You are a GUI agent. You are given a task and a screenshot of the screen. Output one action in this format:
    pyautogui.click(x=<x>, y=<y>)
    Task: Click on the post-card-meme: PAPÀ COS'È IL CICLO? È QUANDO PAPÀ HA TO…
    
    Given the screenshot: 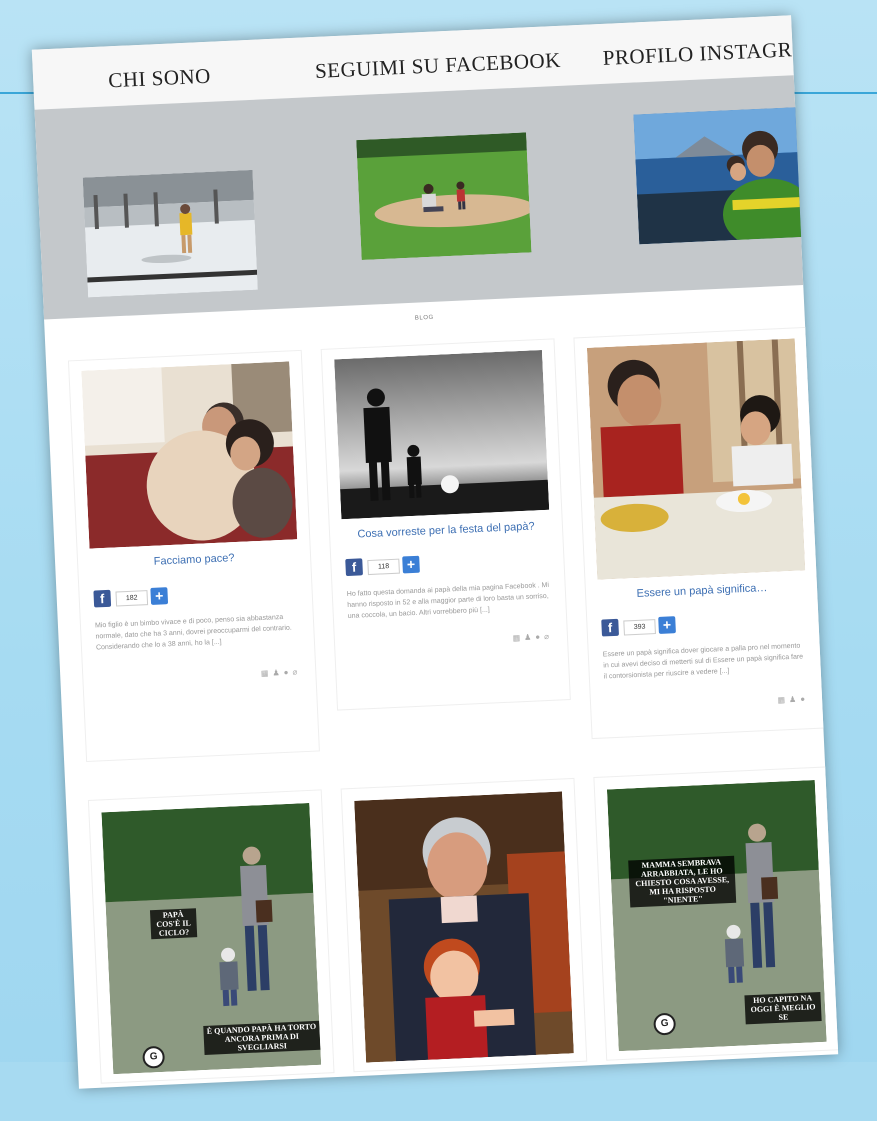 What is the action you would take?
    pyautogui.click(x=211, y=936)
    